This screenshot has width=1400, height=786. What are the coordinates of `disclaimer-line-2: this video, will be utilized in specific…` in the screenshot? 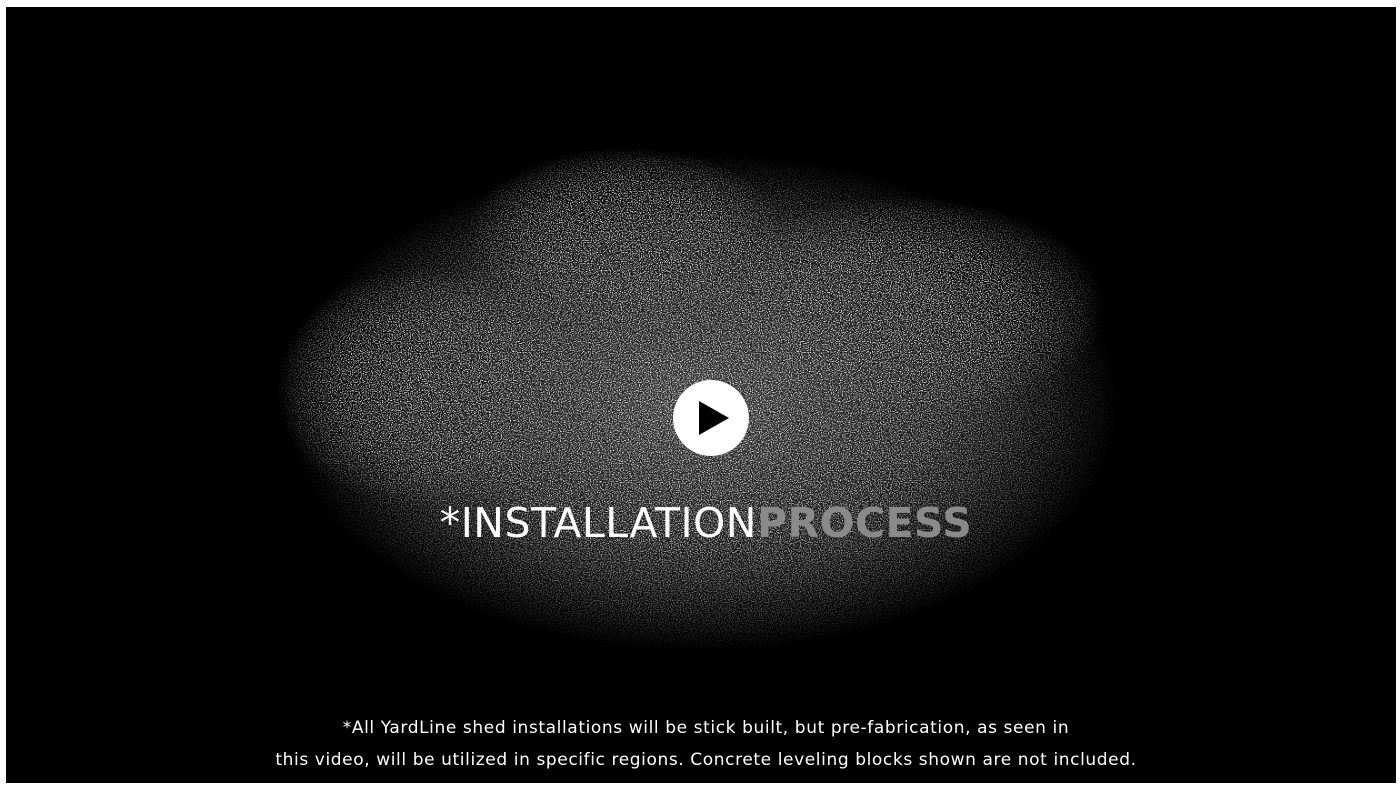 It's located at (706, 760).